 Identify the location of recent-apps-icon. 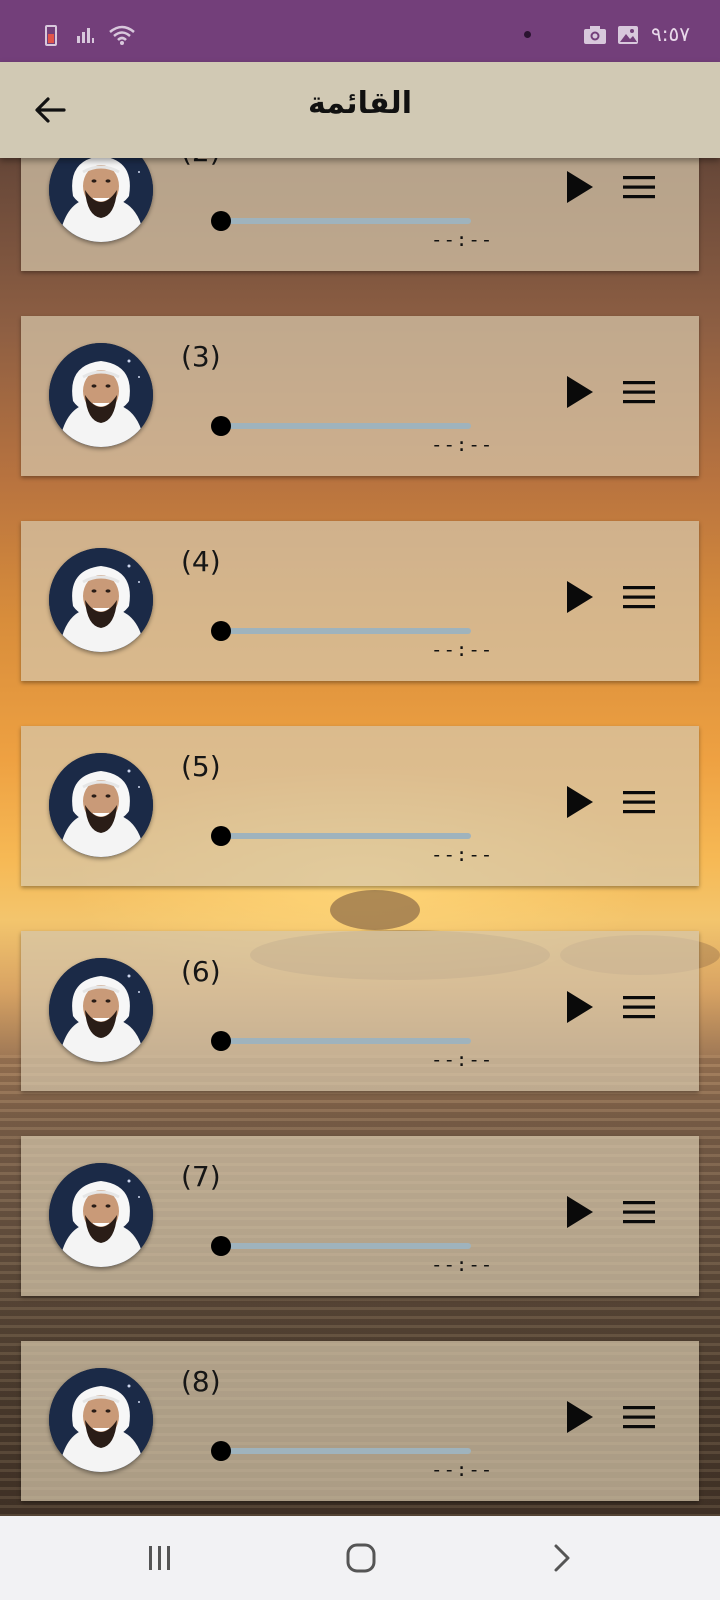
(159, 1558).